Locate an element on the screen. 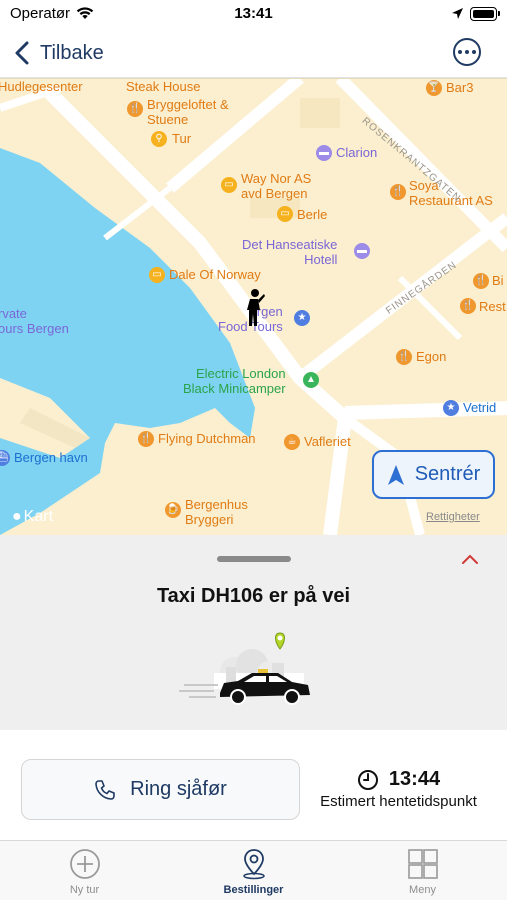 The width and height of the screenshot is (507, 900). apple-logo-icon: ● is located at coordinates (17, 516).